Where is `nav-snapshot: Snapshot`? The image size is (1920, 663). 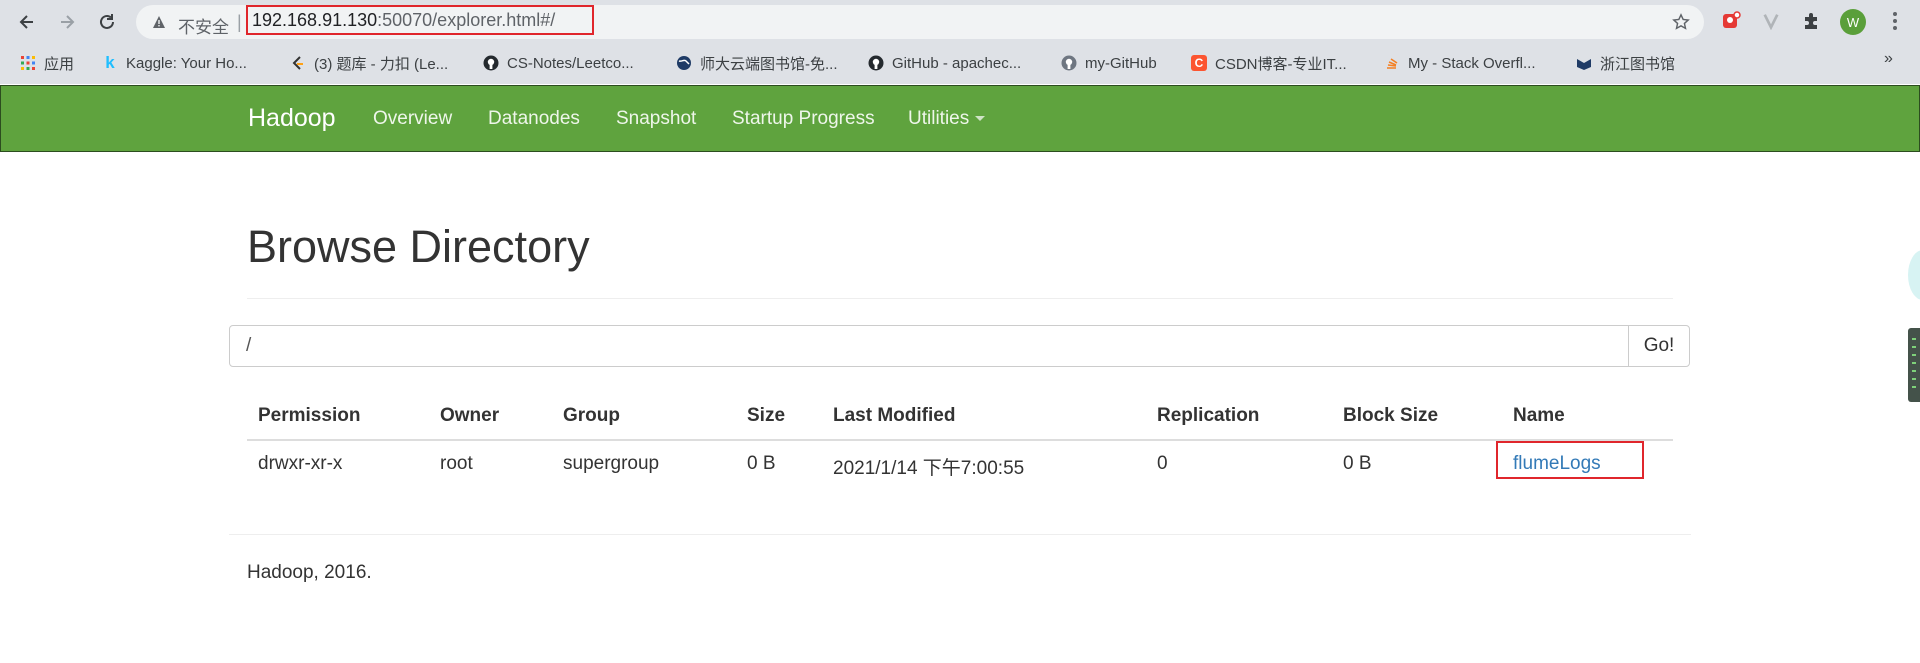
nav-snapshot: Snapshot is located at coordinates (656, 119).